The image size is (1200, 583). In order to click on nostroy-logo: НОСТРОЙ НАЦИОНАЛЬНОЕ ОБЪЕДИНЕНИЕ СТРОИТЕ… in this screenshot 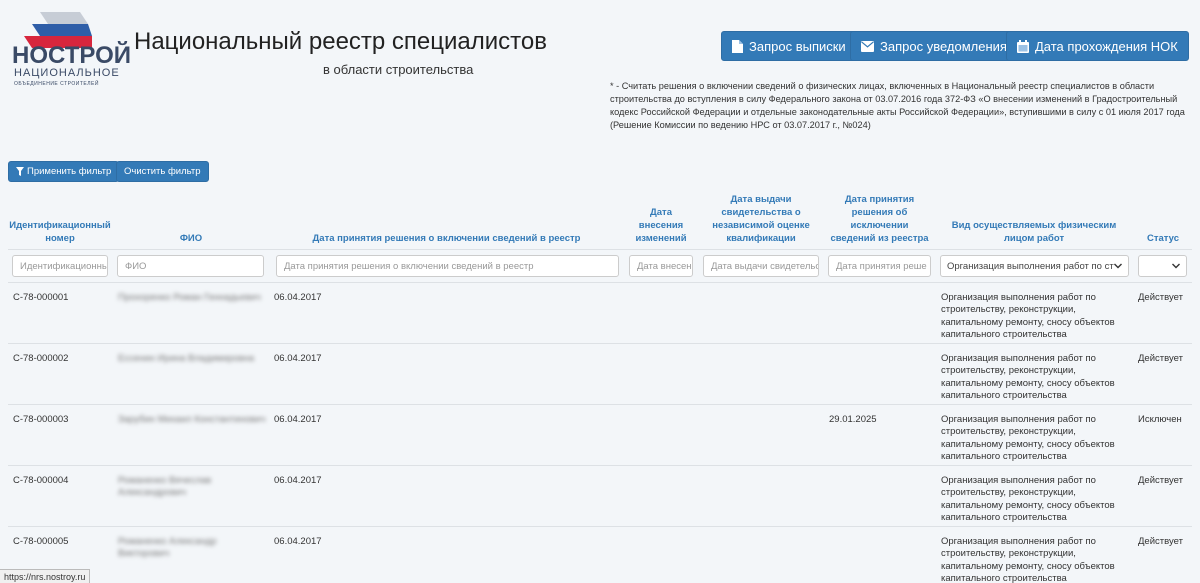, I will do `click(71, 51)`.